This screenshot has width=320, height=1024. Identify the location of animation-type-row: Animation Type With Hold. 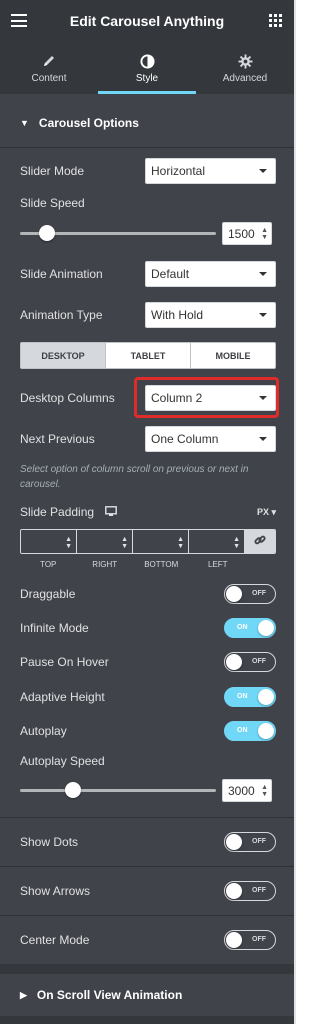
(148, 315).